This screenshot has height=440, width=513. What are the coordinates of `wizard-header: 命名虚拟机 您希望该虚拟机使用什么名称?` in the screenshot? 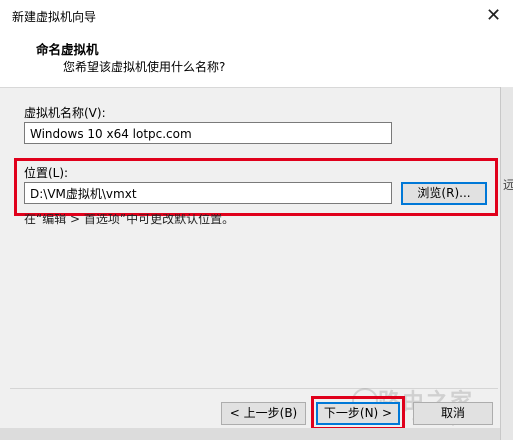 It's located at (256, 60).